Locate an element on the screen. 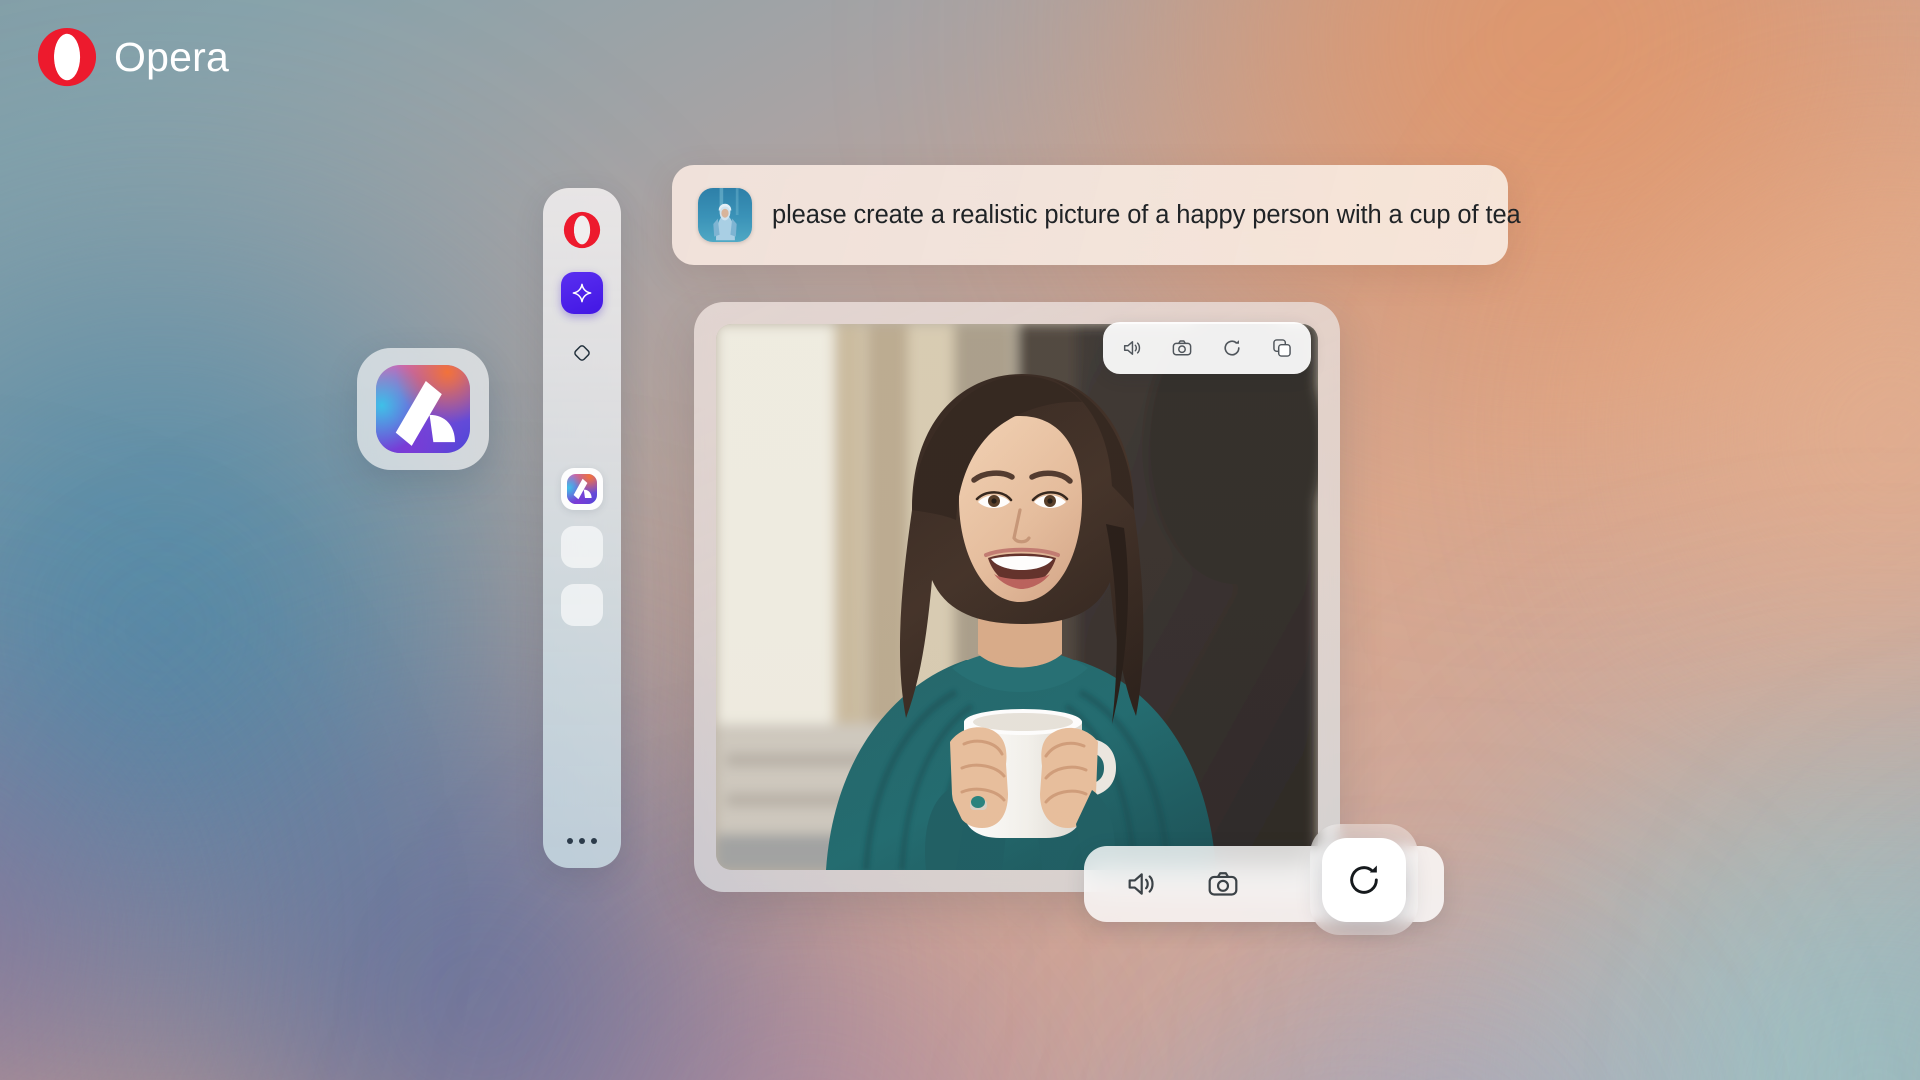  copy-button is located at coordinates (1282, 348).